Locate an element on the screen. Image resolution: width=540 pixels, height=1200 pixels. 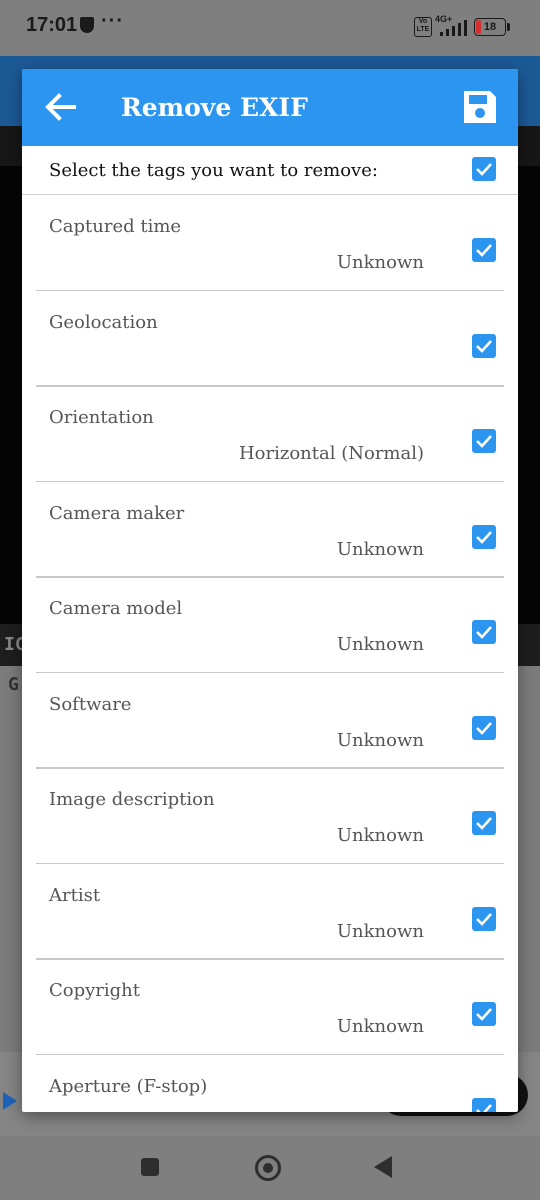
exif-tag-row: Aperture (F-stop) is located at coordinates (270, 1084).